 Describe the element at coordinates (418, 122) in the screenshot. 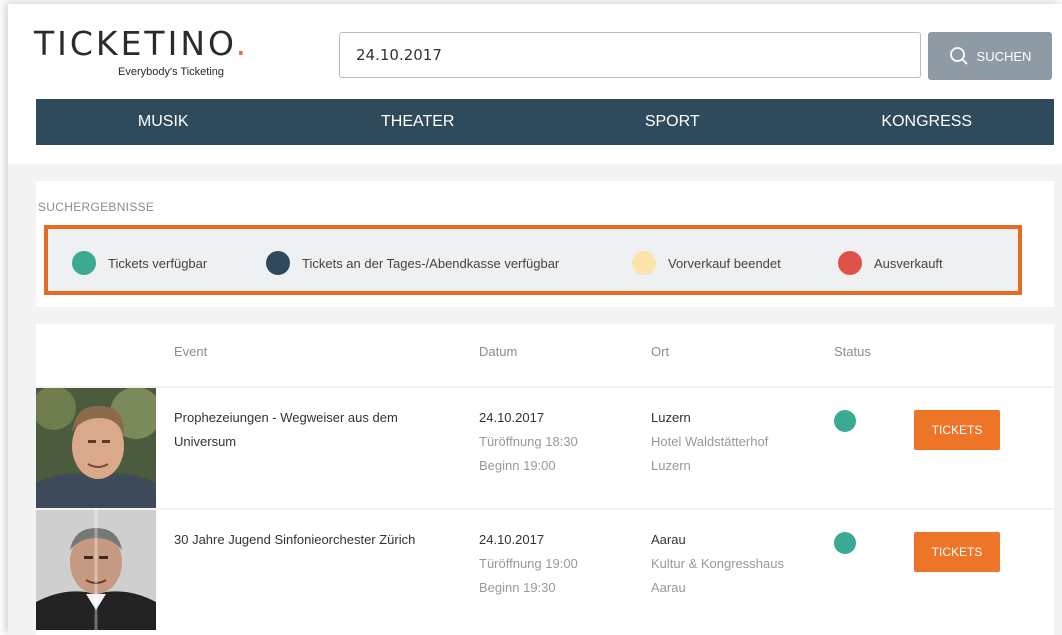

I see `nav-item-theater: THEATER` at that location.